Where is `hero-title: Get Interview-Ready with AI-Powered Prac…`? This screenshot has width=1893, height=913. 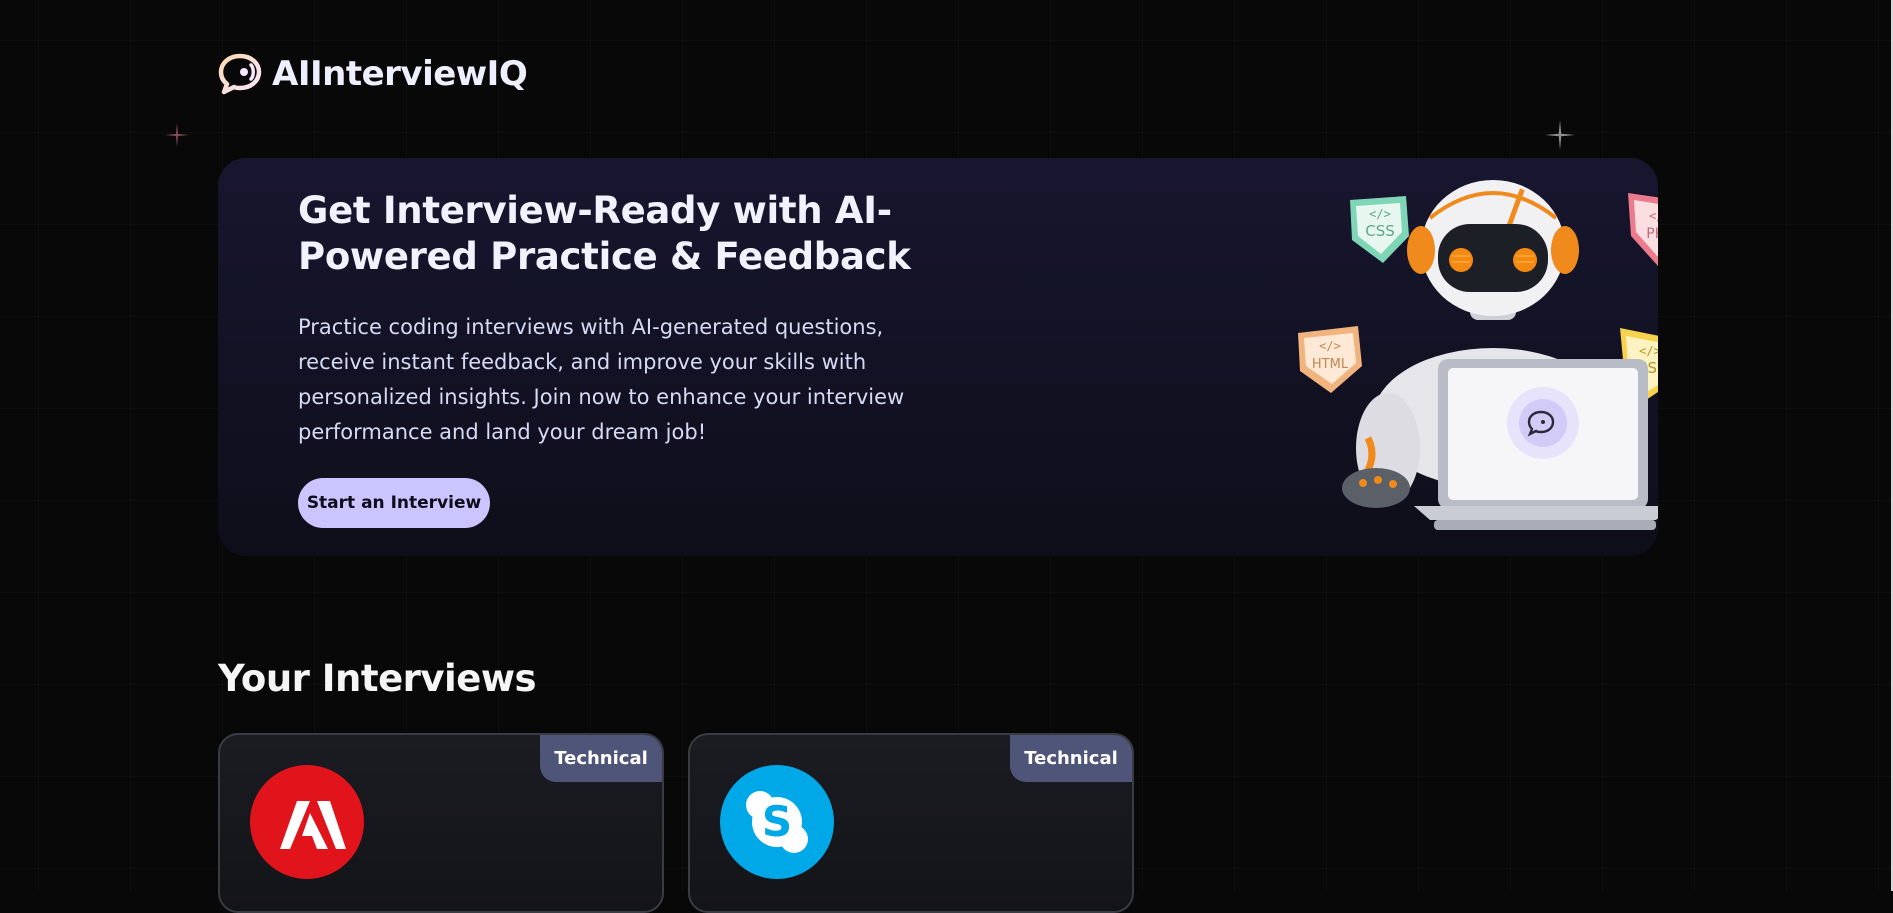
hero-title: Get Interview-Ready with AI-Powered Prac… is located at coordinates (604, 233).